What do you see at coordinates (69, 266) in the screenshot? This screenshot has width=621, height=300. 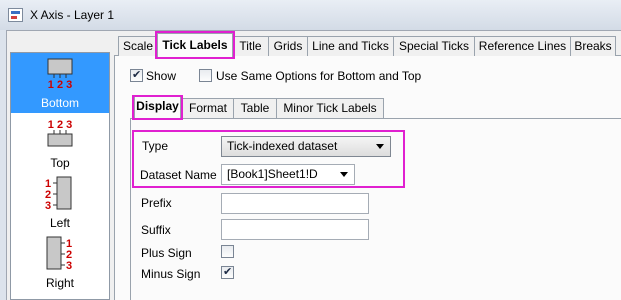 I see `right-tick-label-3: 3` at bounding box center [69, 266].